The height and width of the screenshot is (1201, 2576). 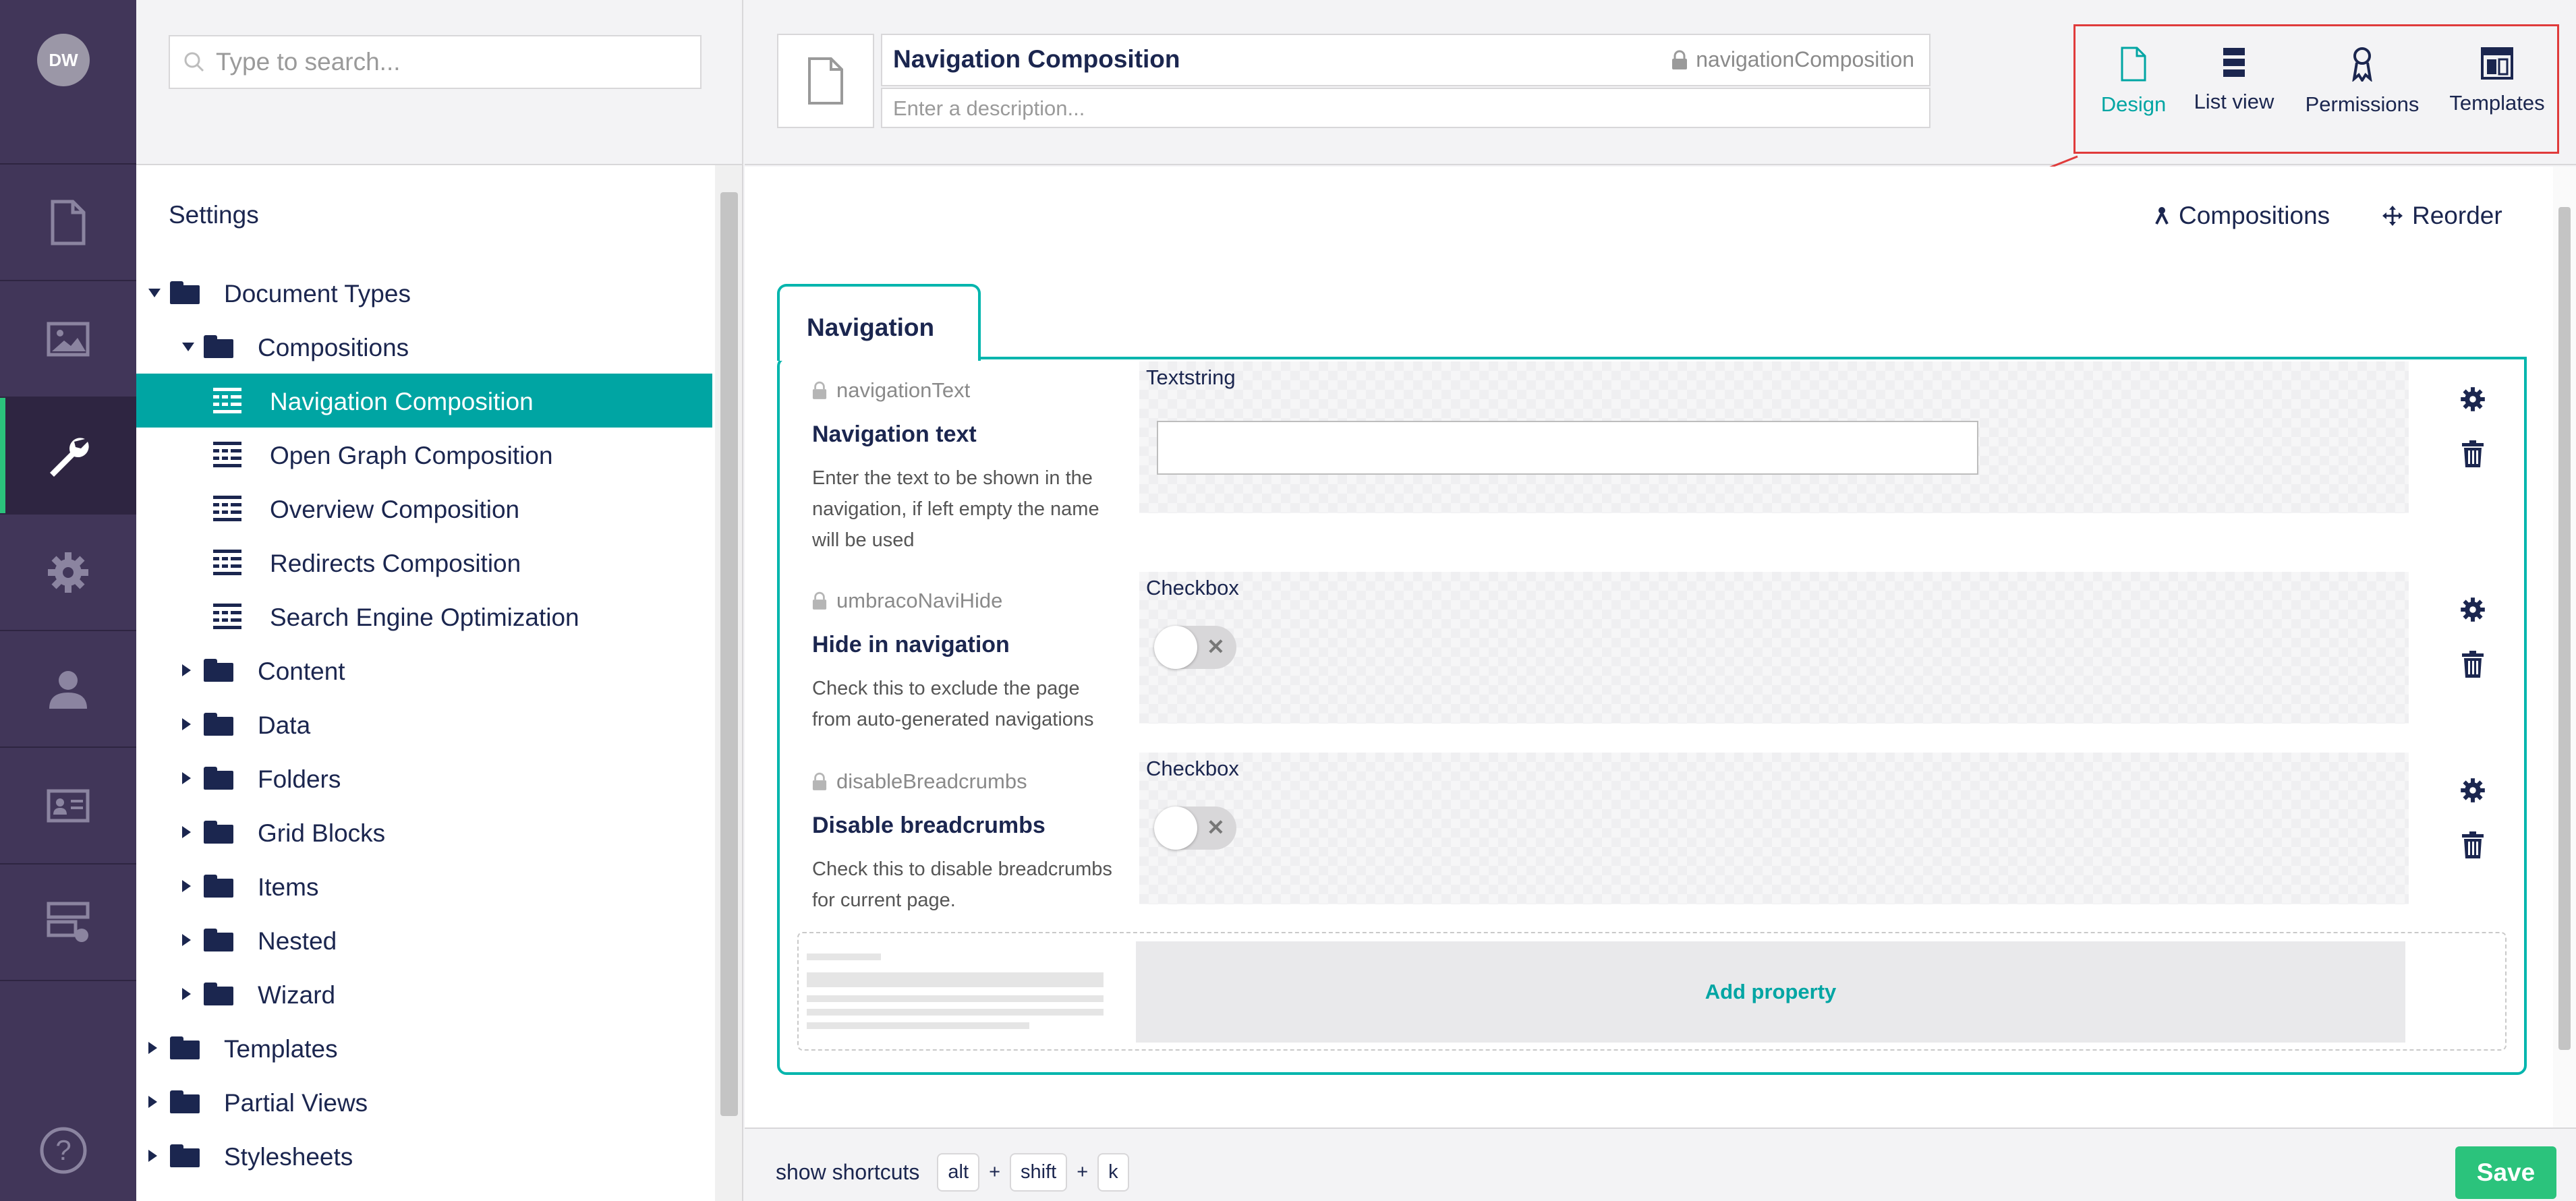 I want to click on list-icon, so click(x=2234, y=62).